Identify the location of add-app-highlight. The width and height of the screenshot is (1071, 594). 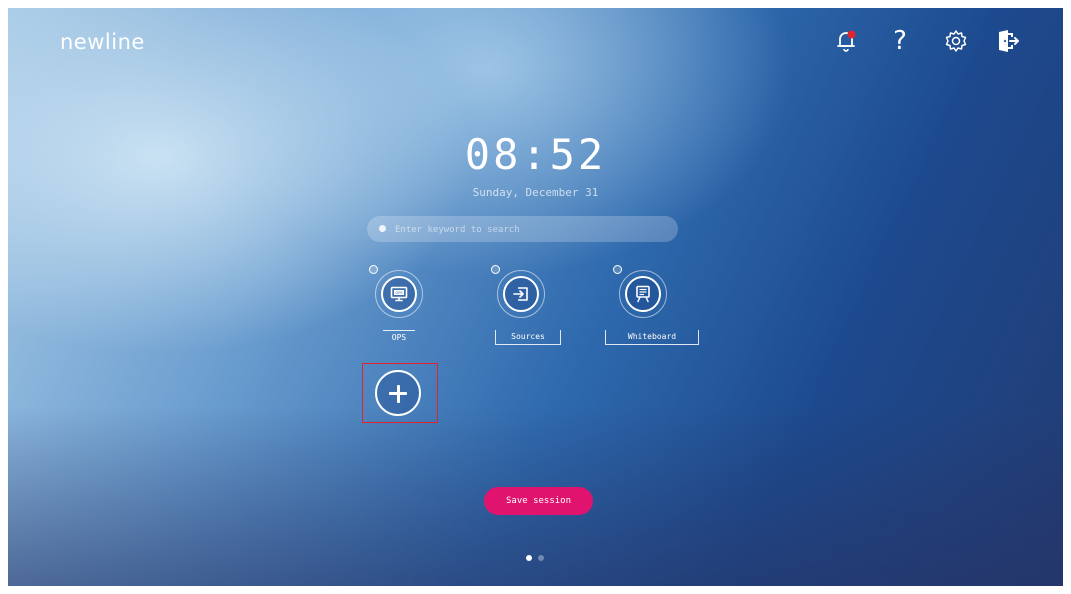
(400, 393).